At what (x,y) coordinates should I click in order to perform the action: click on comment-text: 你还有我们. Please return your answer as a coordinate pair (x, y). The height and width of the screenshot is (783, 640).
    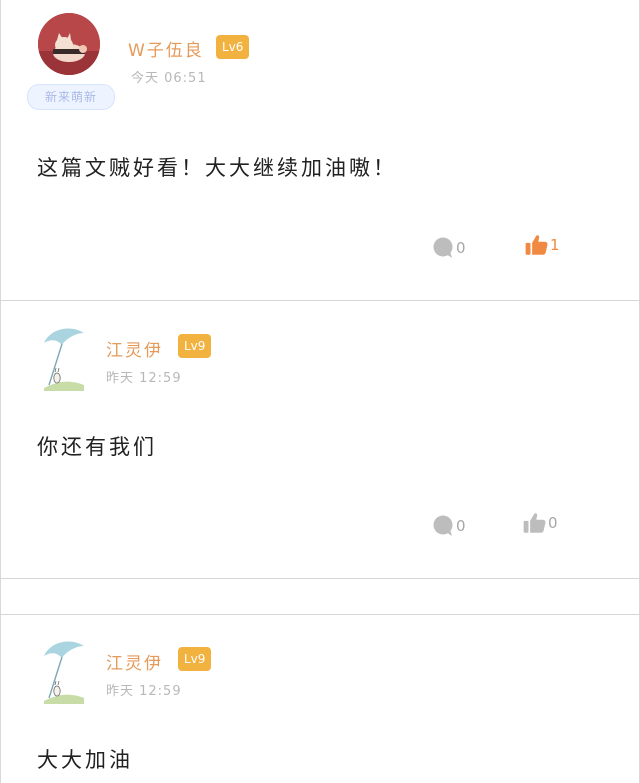
    Looking at the image, I should click on (97, 447).